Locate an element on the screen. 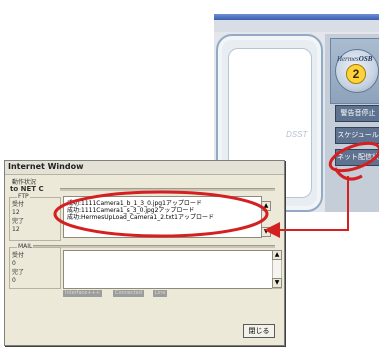  mail-log-list is located at coordinates (168, 269).